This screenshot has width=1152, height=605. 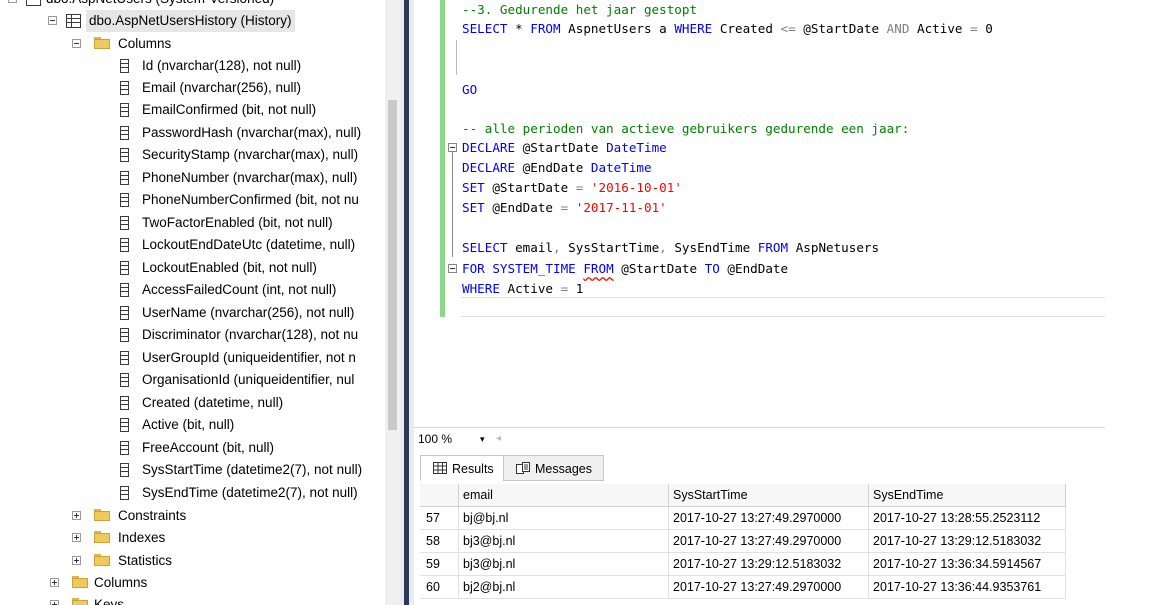 I want to click on explorer-scrollbar, so click(x=392, y=302).